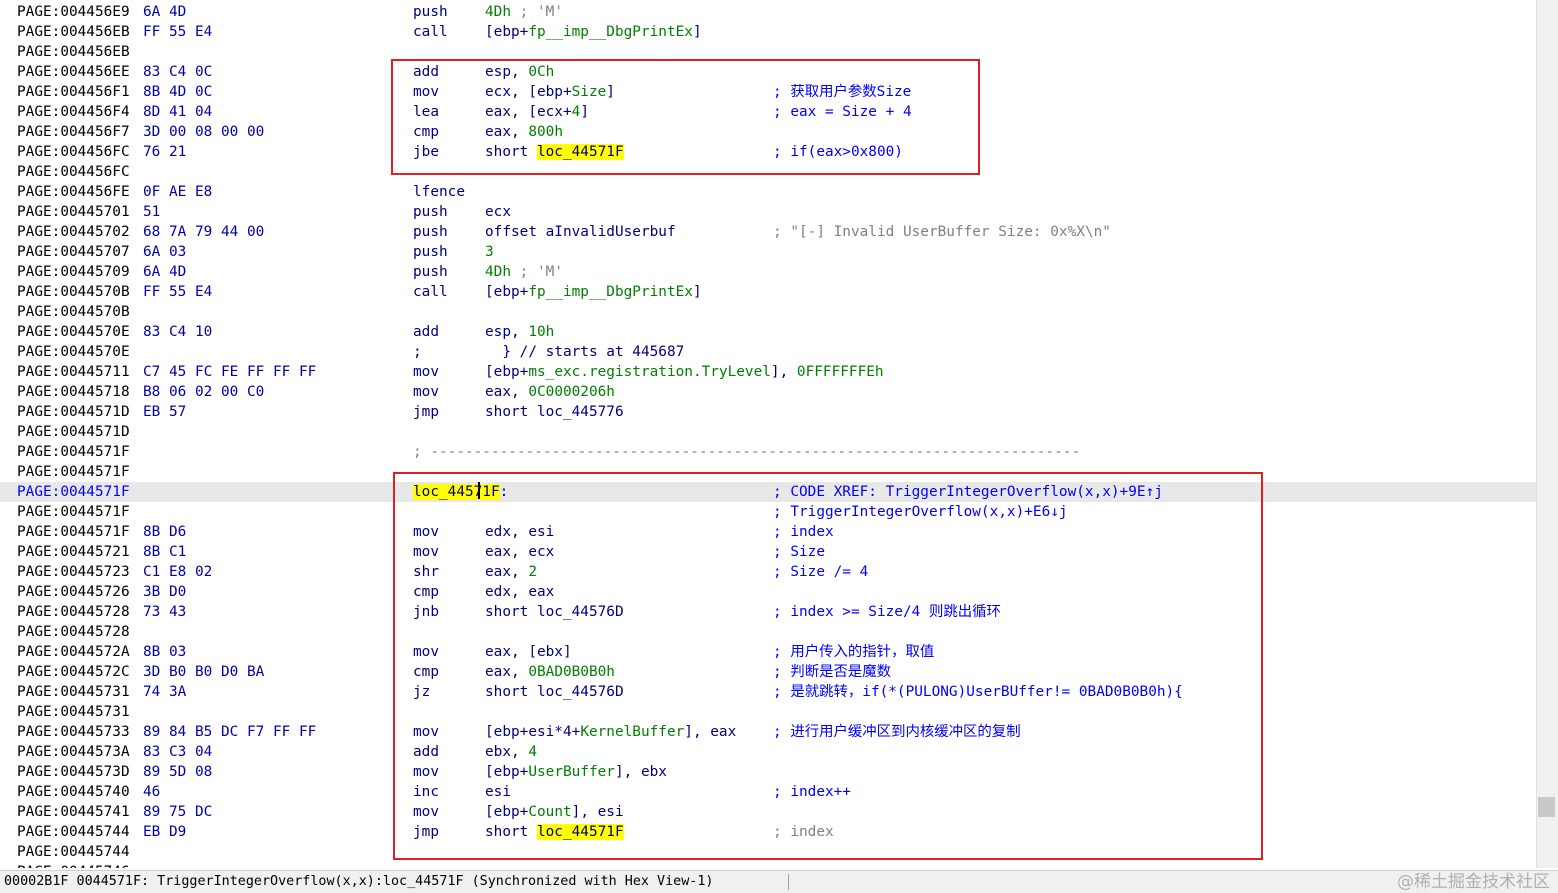 Image resolution: width=1558 pixels, height=893 pixels. I want to click on listing-row: PAGE:0044571F, so click(768, 472).